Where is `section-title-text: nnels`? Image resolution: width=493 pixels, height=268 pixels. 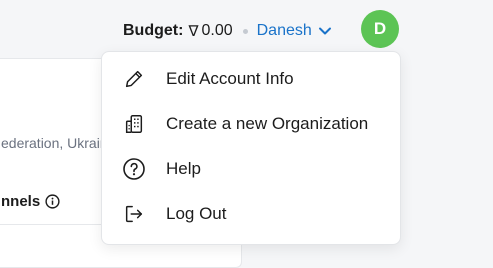
section-title-text: nnels is located at coordinates (21, 201).